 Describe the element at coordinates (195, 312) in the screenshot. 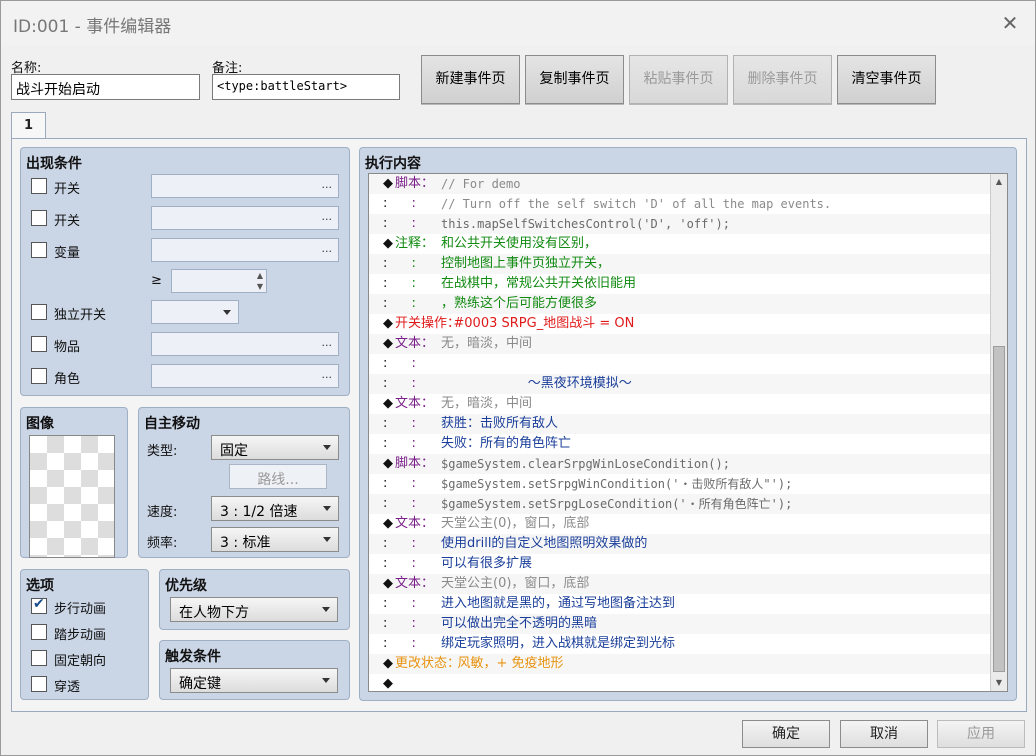

I see `self-switch-select` at that location.